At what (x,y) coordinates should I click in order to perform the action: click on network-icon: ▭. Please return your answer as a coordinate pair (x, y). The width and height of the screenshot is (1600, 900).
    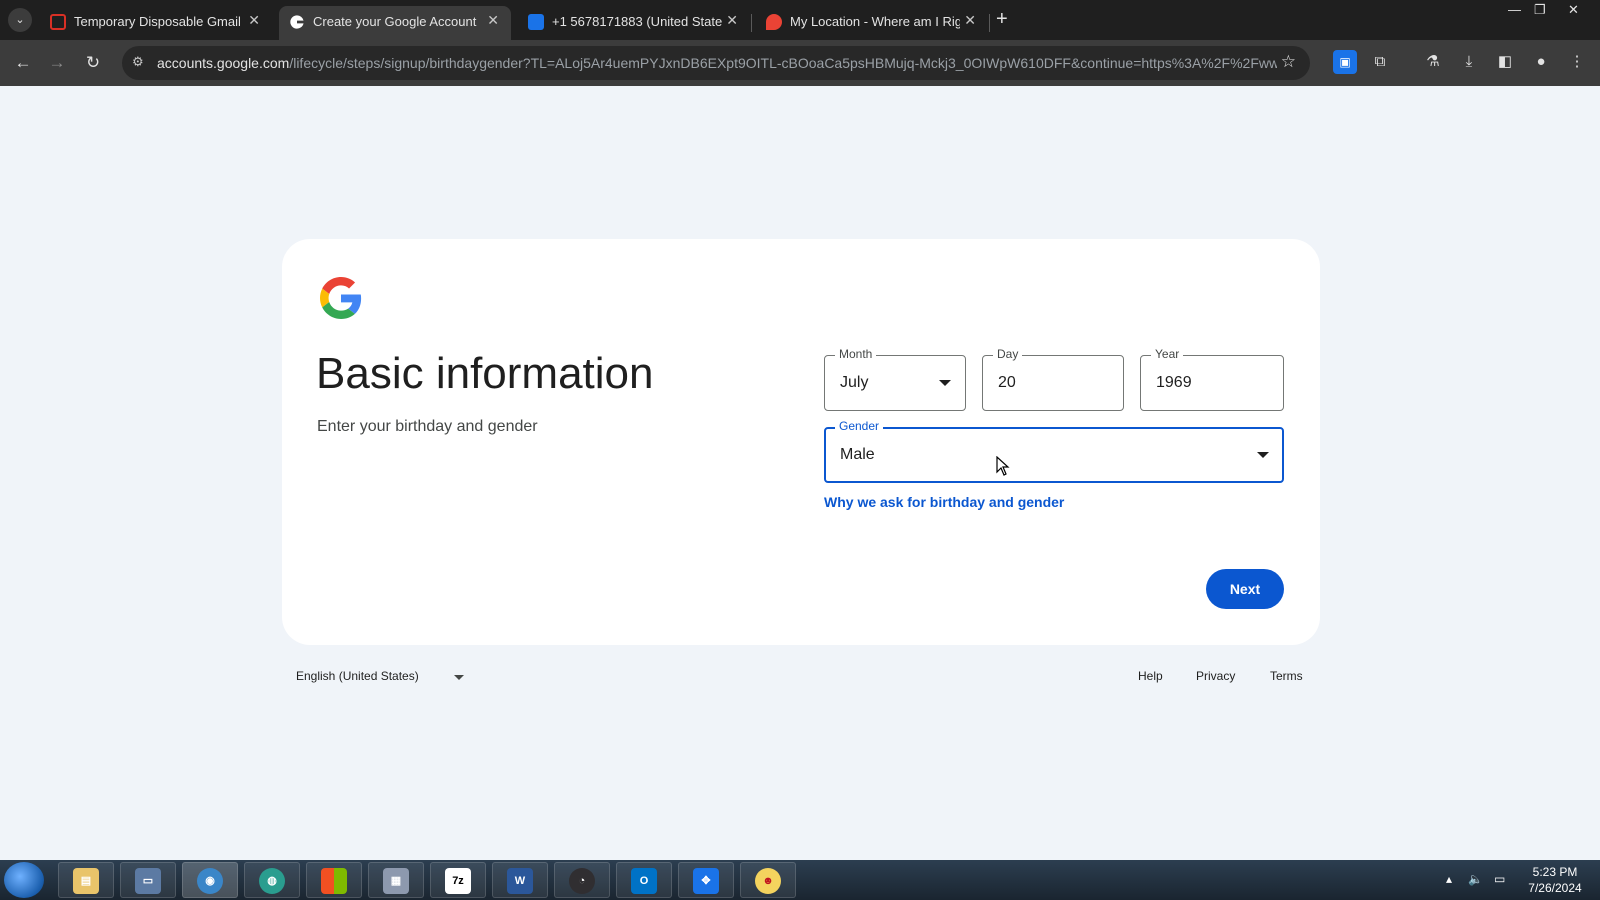
    Looking at the image, I should click on (1499, 879).